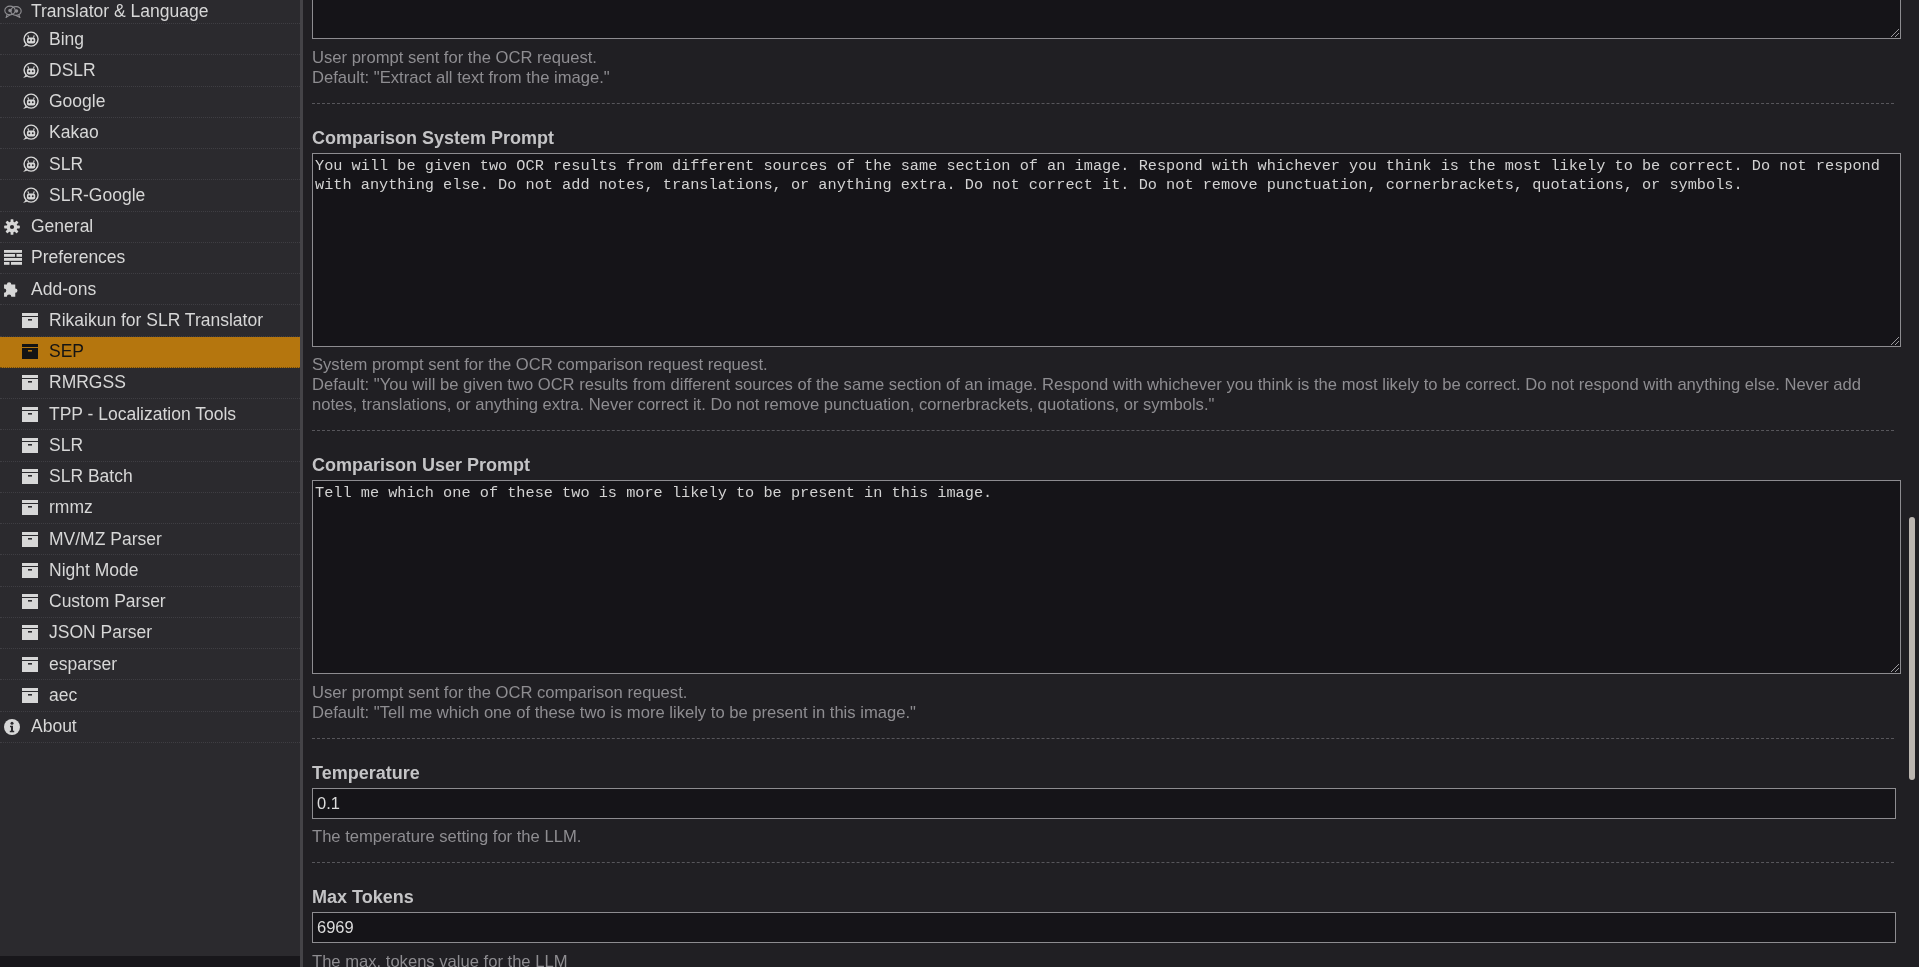  Describe the element at coordinates (150, 383) in the screenshot. I see `sidebar-item: RMRGSS` at that location.